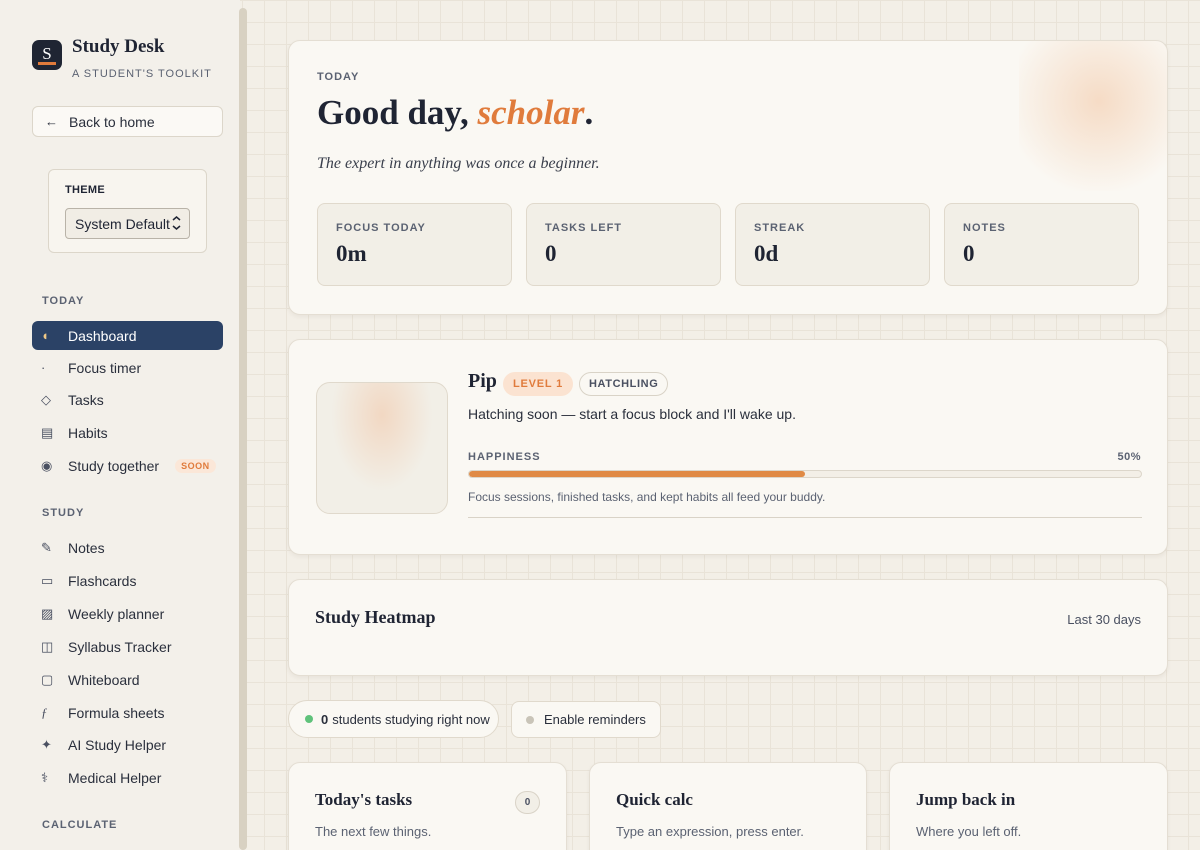 This screenshot has height=850, width=1200. What do you see at coordinates (411, 719) in the screenshot?
I see `live-text: students studying right now` at bounding box center [411, 719].